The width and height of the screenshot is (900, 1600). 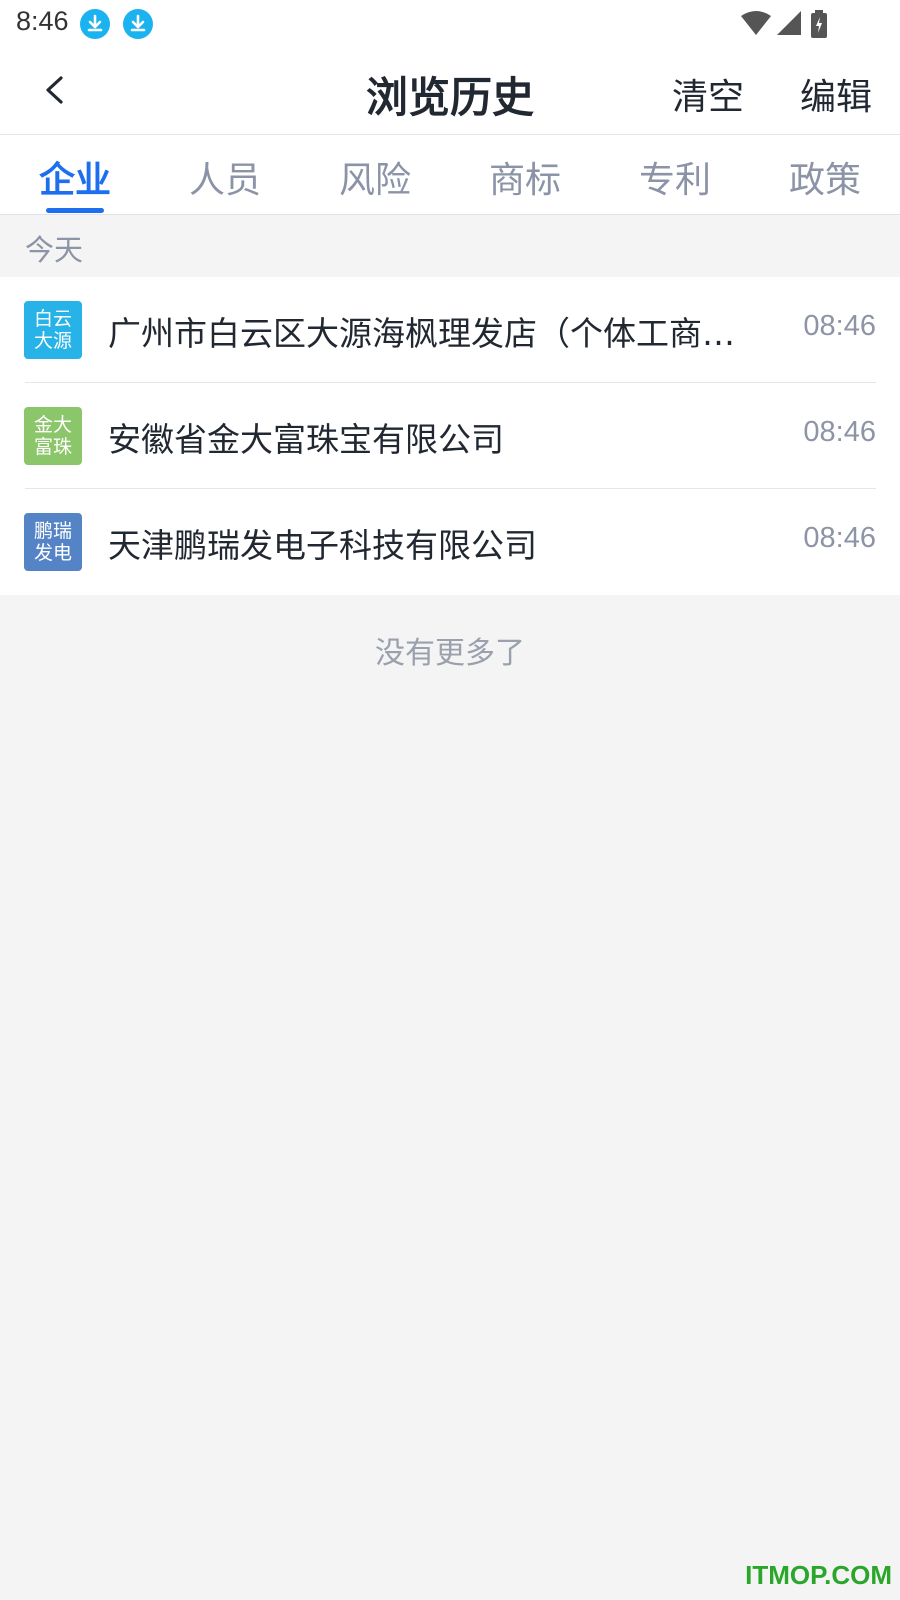 What do you see at coordinates (450, 653) in the screenshot?
I see `no-more-label: 没有更多了` at bounding box center [450, 653].